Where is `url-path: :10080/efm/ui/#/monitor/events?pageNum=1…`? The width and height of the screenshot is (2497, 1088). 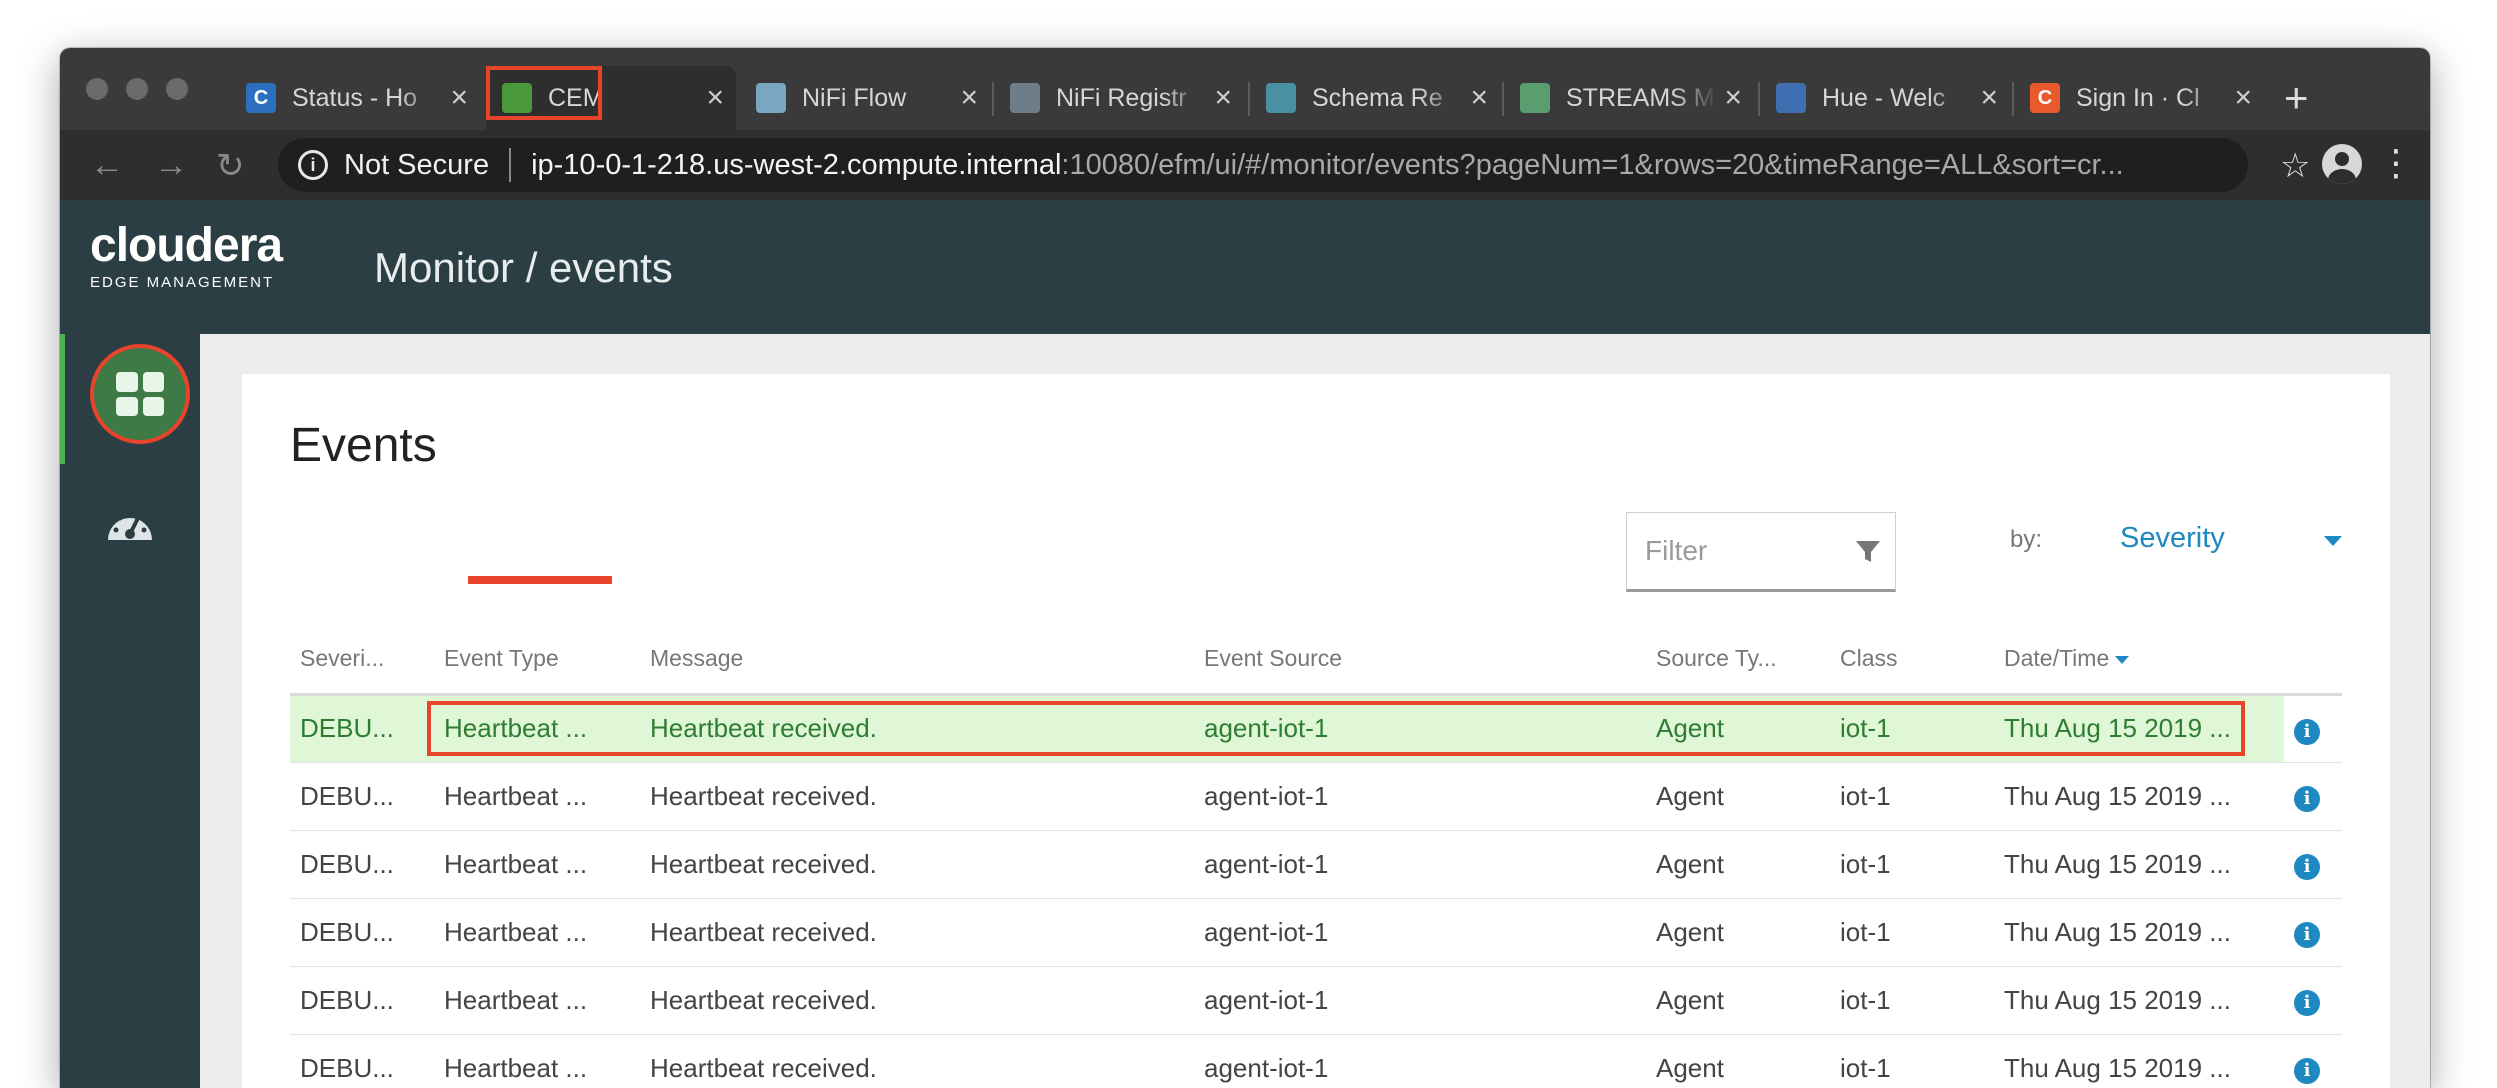
url-path: :10080/efm/ui/#/monitor/events?pageNum=1… is located at coordinates (1592, 164).